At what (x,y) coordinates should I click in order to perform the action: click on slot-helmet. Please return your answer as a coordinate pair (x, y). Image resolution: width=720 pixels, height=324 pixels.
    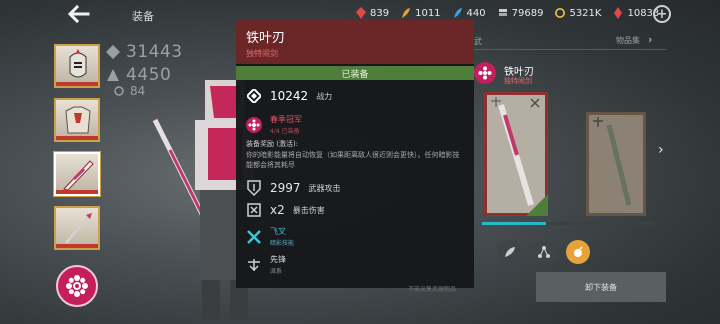
    Looking at the image, I should click on (77, 66).